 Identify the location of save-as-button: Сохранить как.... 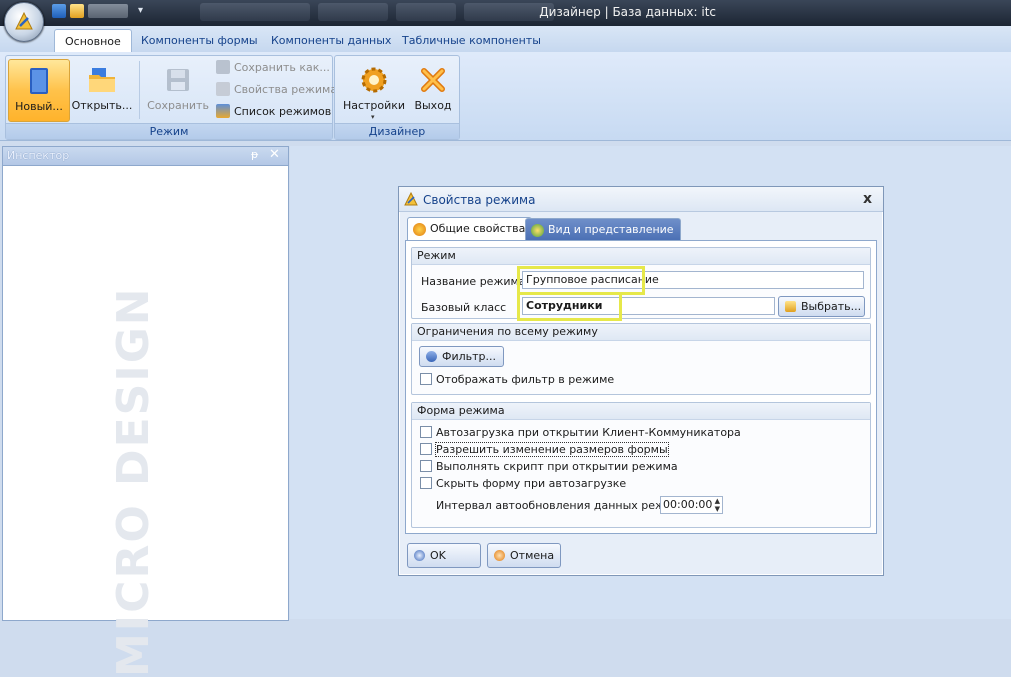
(273, 68).